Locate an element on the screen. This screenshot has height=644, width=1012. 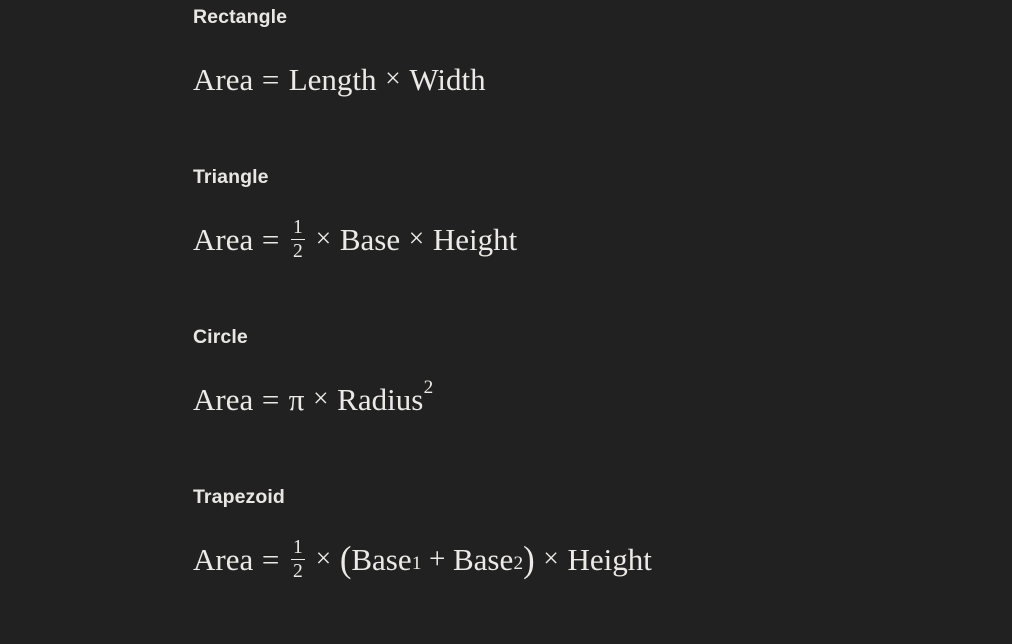
formula-circle: Area = π × Radius 2 is located at coordinates (313, 396).